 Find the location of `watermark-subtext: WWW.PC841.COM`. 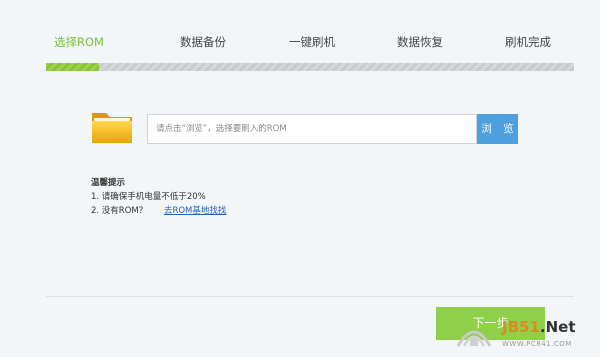

watermark-subtext: WWW.PC841.COM is located at coordinates (537, 344).